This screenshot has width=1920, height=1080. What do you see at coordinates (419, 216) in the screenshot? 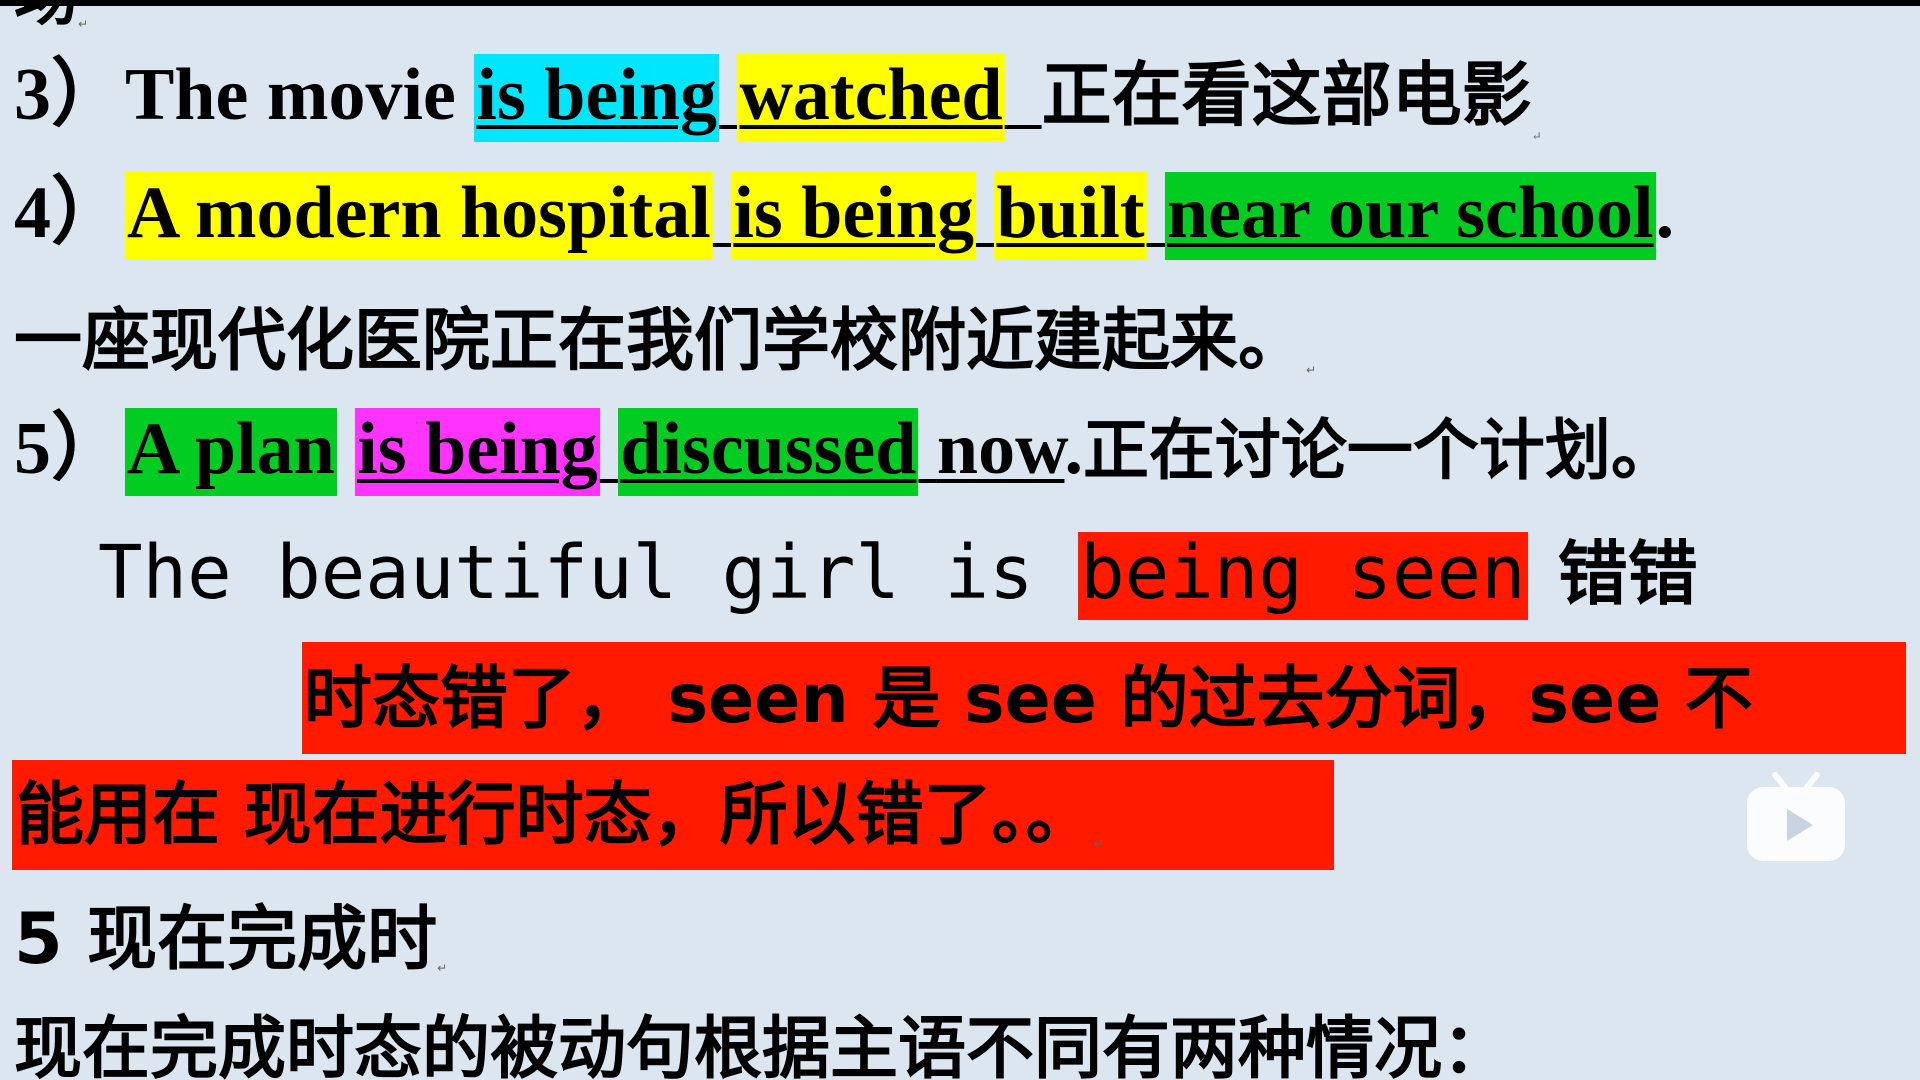
I see `example-4-subject: A modern hospital` at bounding box center [419, 216].